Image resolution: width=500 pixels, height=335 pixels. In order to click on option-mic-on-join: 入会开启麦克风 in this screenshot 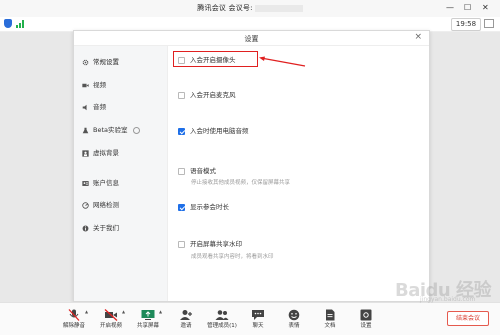, I will do `click(207, 96)`.